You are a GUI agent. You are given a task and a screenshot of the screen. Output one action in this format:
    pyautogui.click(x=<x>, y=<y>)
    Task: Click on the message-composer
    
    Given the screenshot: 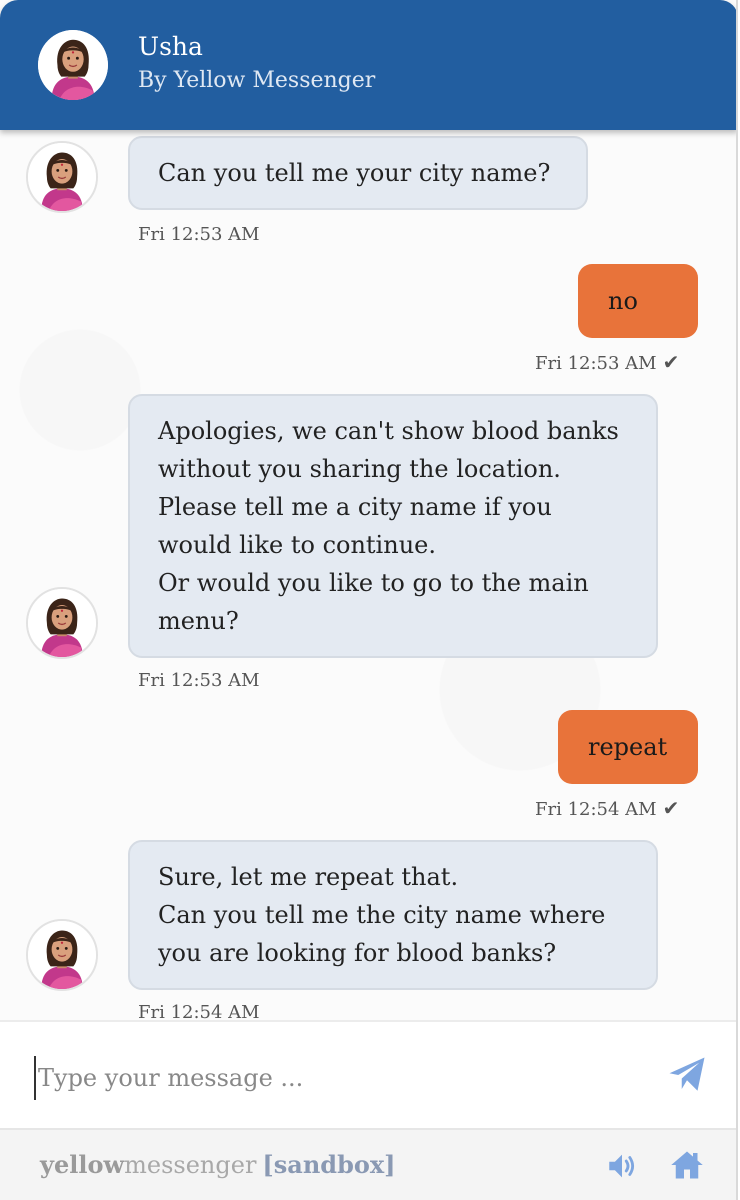 What is the action you would take?
    pyautogui.click(x=368, y=1074)
    